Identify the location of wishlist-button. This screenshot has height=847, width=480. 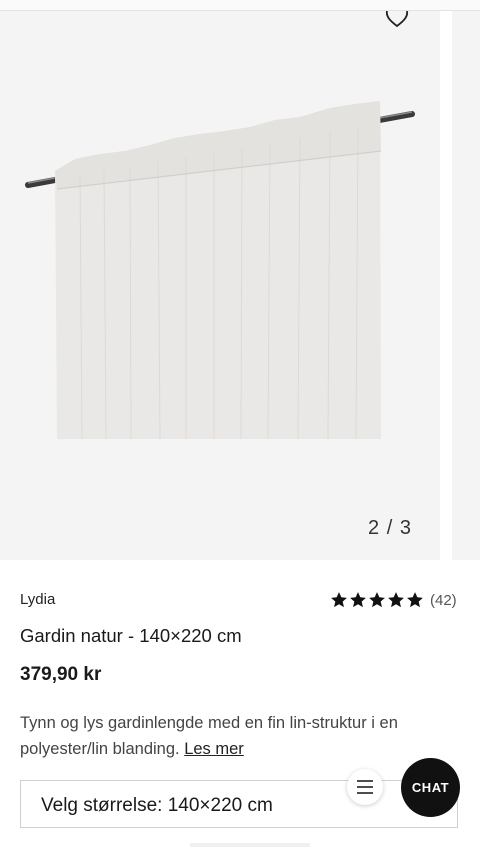
(397, 22).